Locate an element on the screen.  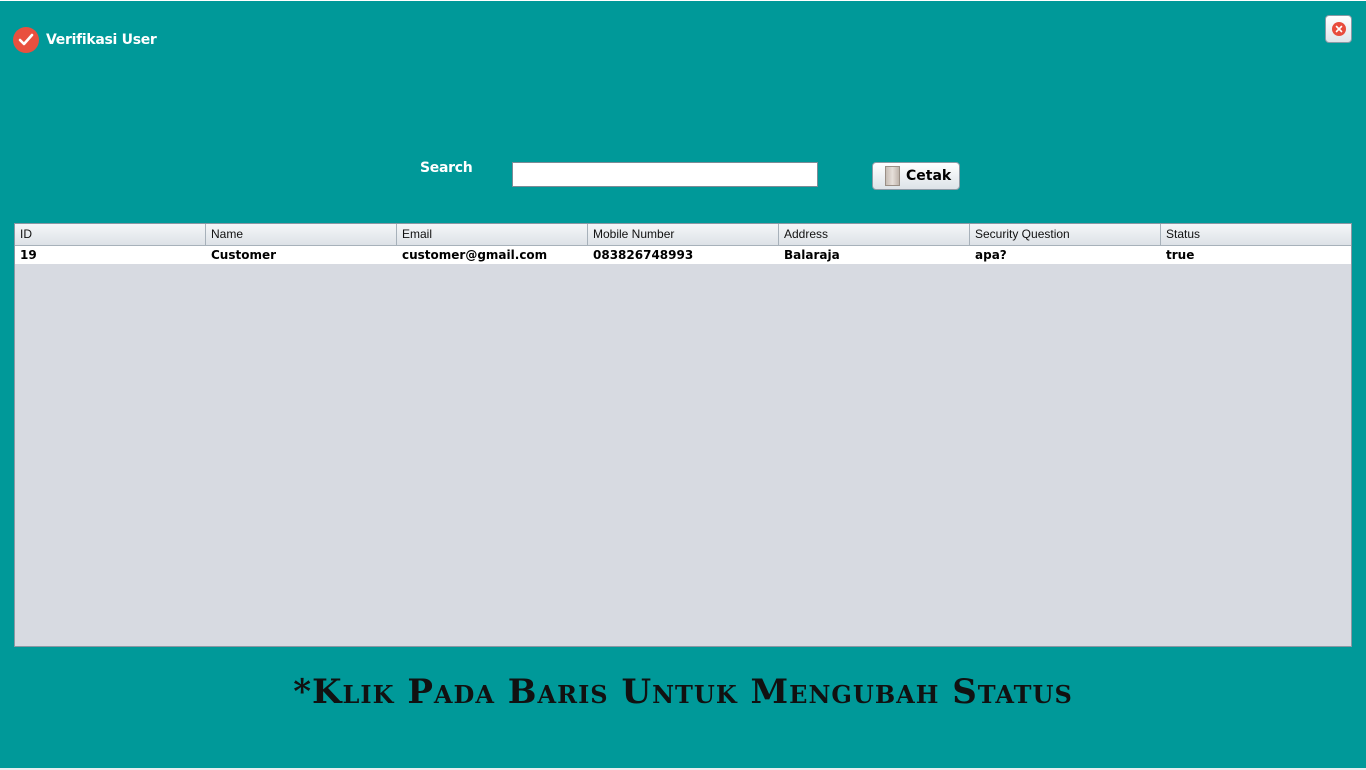
cell-name: Customer is located at coordinates (244, 255).